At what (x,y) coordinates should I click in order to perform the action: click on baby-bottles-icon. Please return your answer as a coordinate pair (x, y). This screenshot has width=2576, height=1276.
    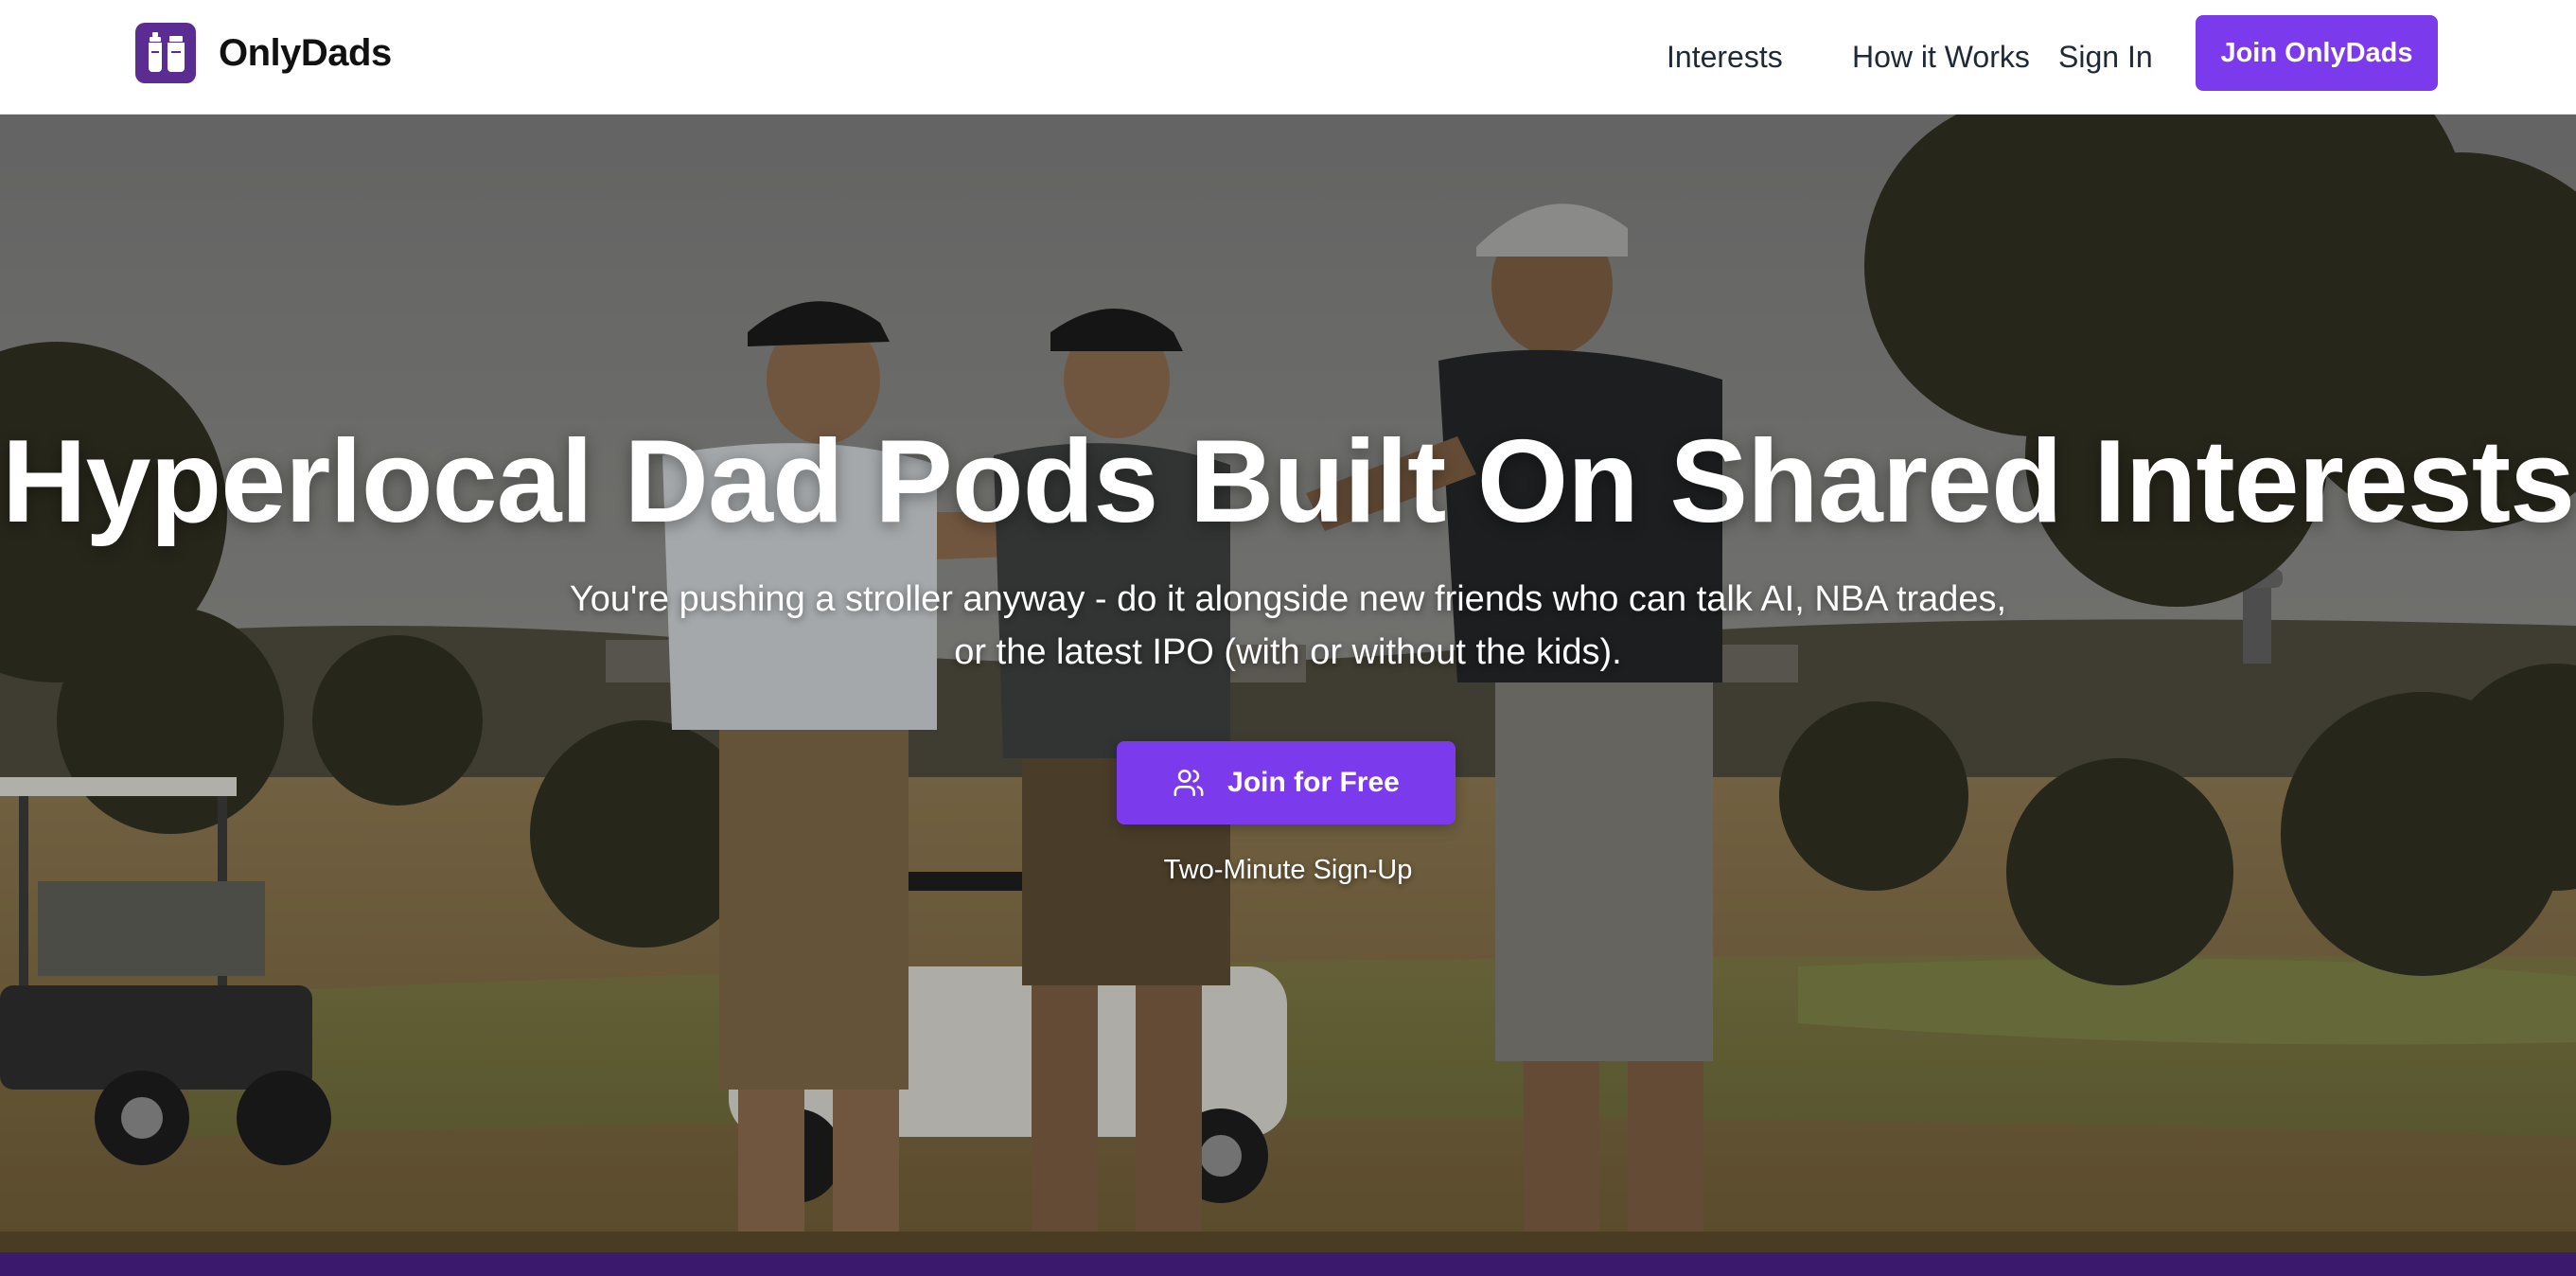
    Looking at the image, I should click on (165, 53).